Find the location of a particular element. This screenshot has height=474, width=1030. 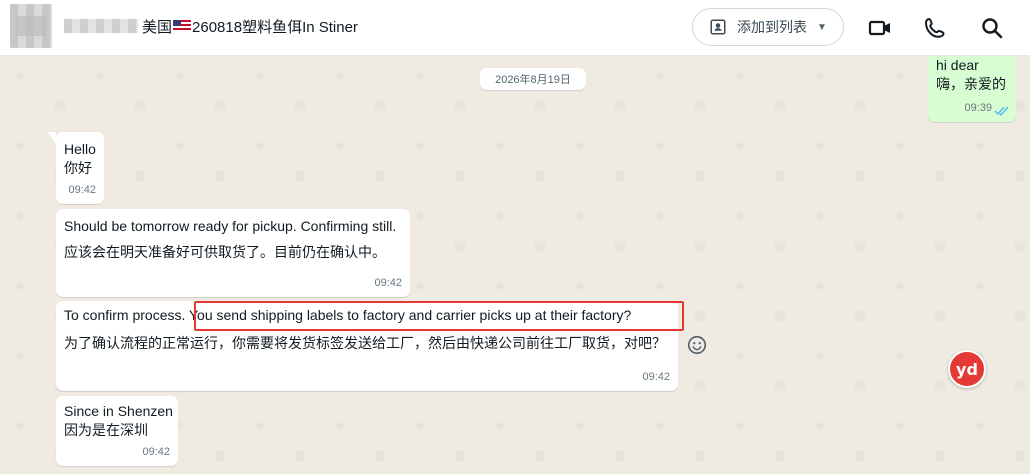

add-to-list-label: 添加到列表 is located at coordinates (772, 27).